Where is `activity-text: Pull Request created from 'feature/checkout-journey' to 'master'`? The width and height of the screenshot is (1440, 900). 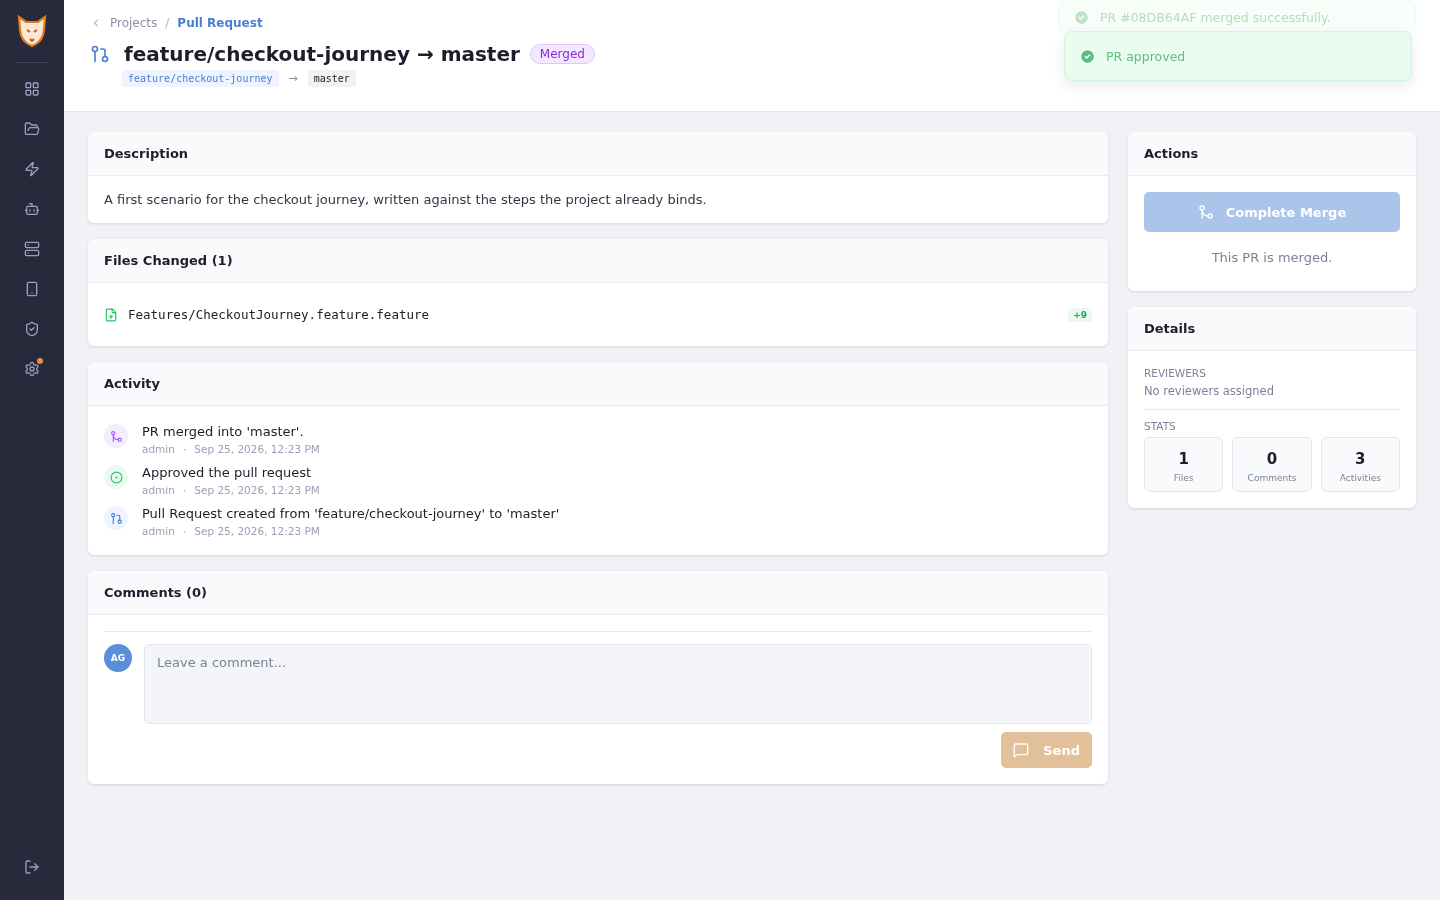 activity-text: Pull Request created from 'feature/checkout-journey' to 'master' is located at coordinates (351, 513).